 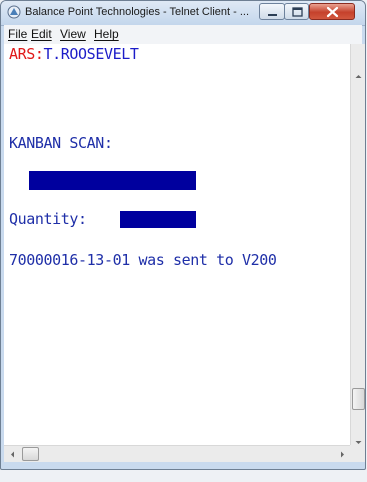 I want to click on minimize-icon, so click(x=272, y=15).